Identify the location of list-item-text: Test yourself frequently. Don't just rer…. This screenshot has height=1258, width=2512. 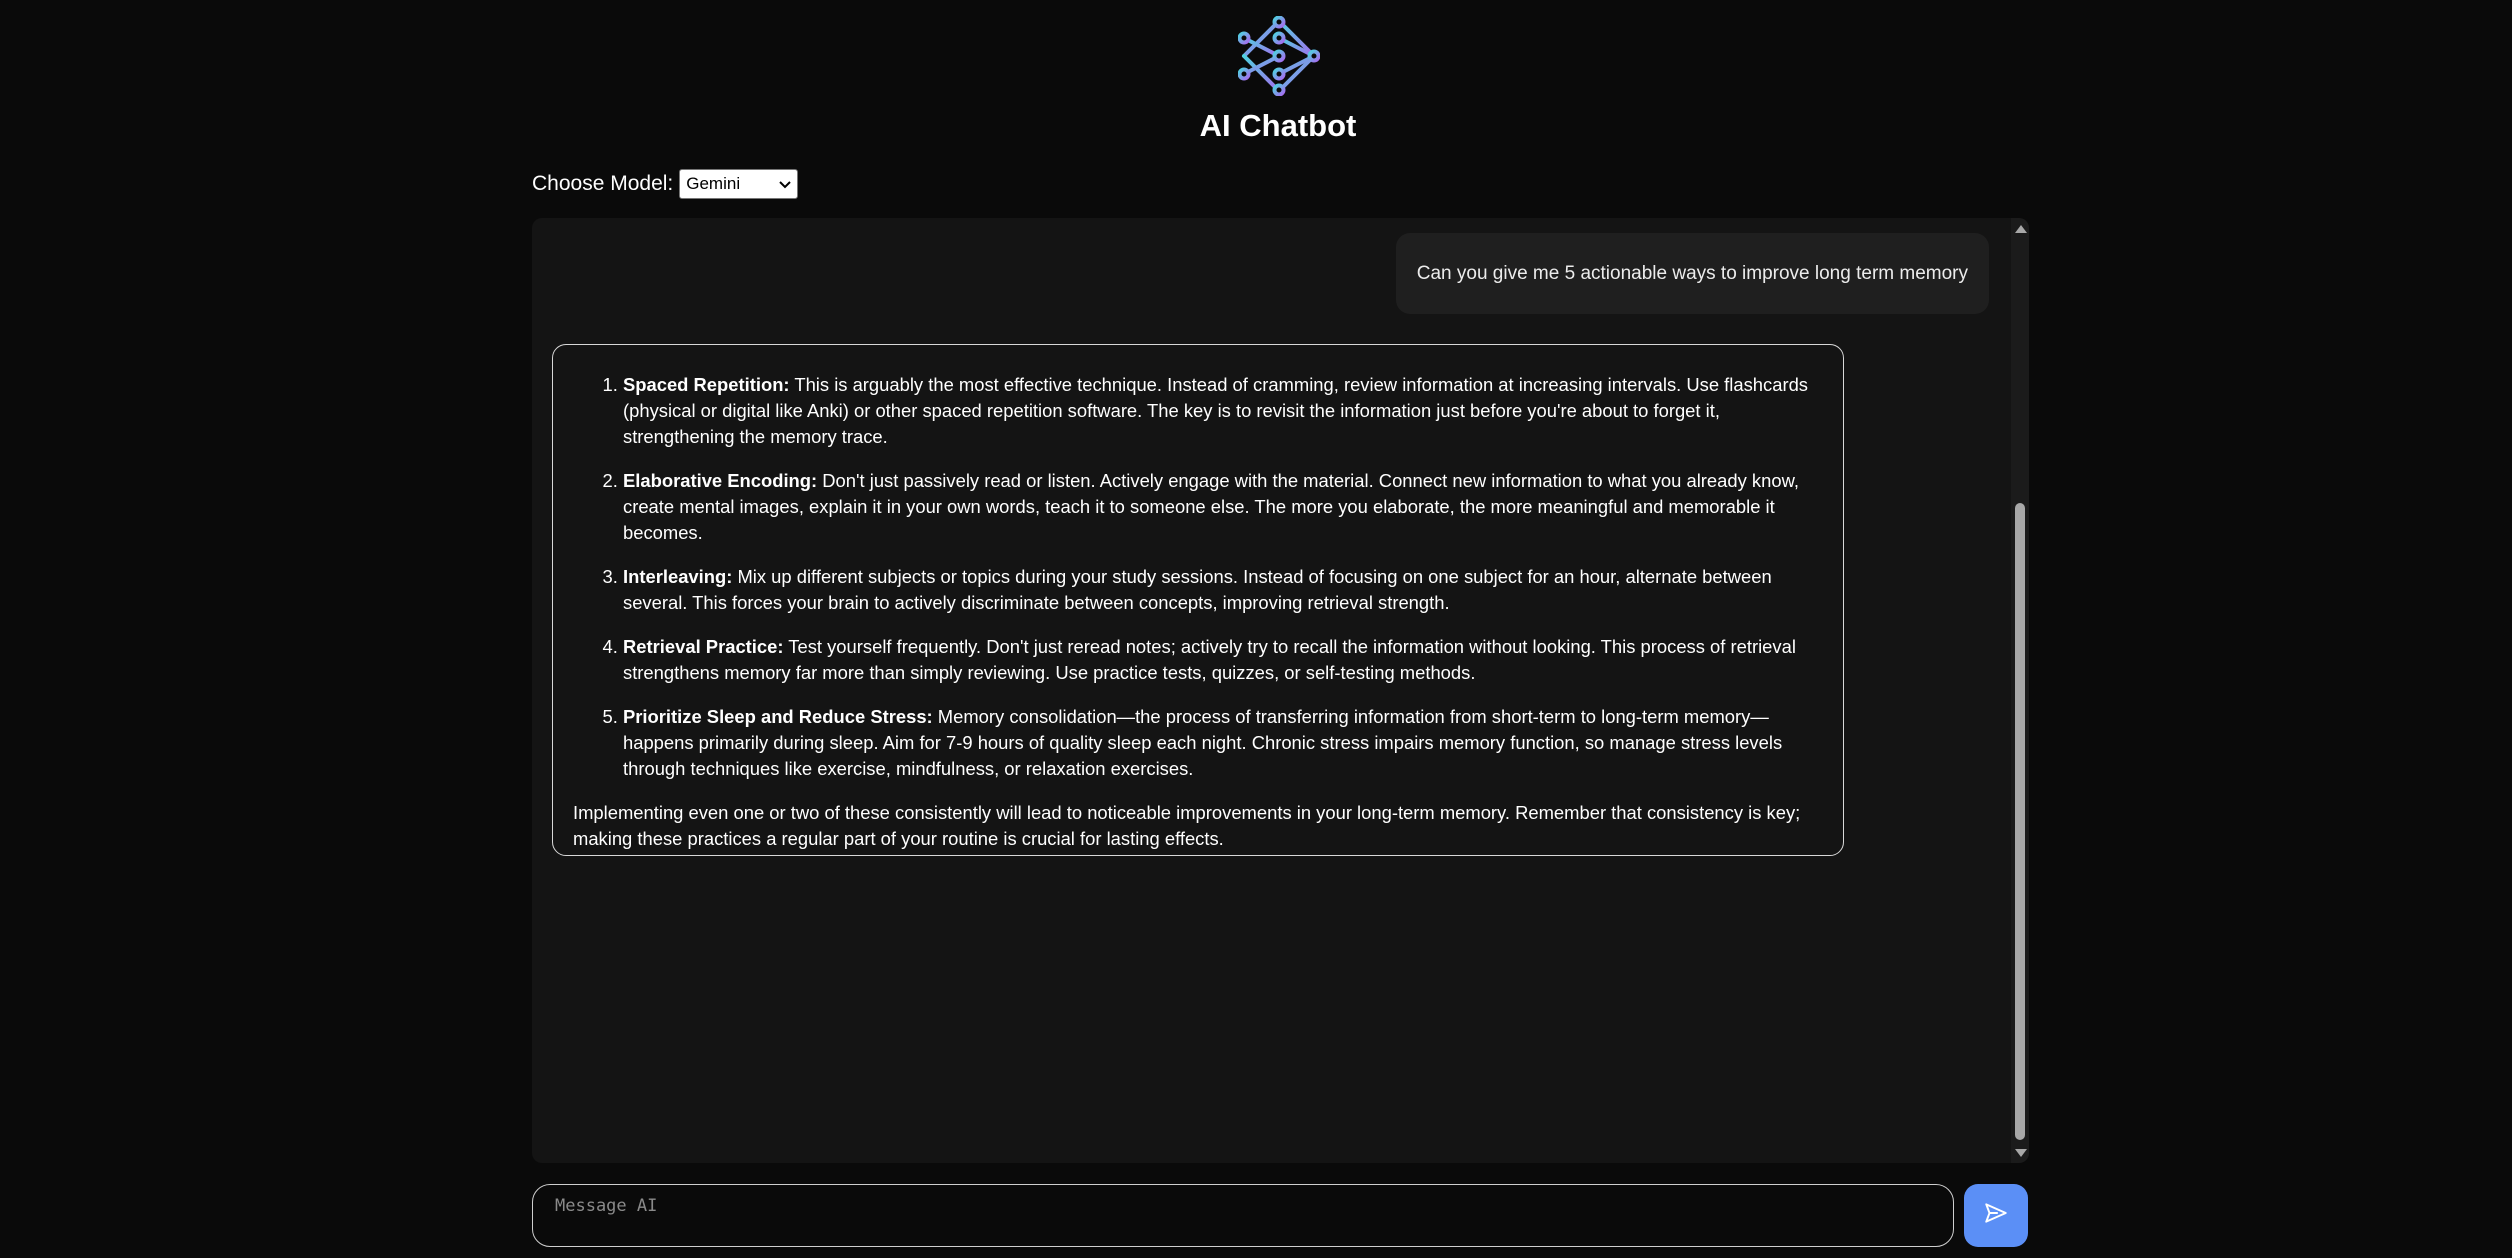
(1209, 659).